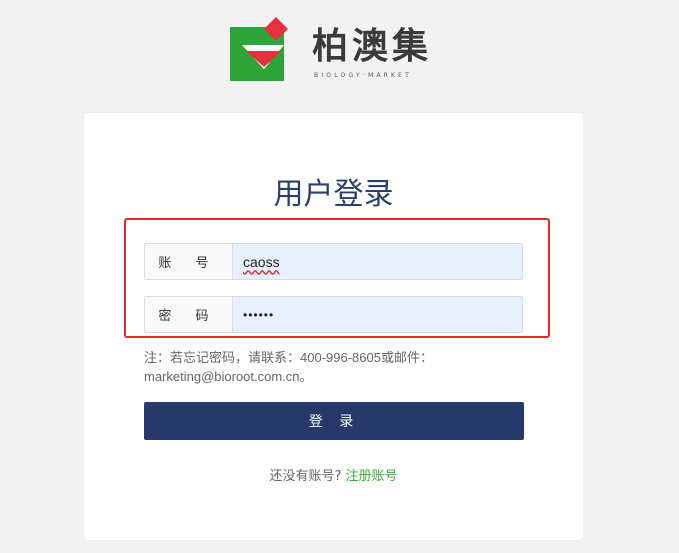 This screenshot has height=553, width=679. What do you see at coordinates (261, 261) in the screenshot?
I see `account-input-value: caoss` at bounding box center [261, 261].